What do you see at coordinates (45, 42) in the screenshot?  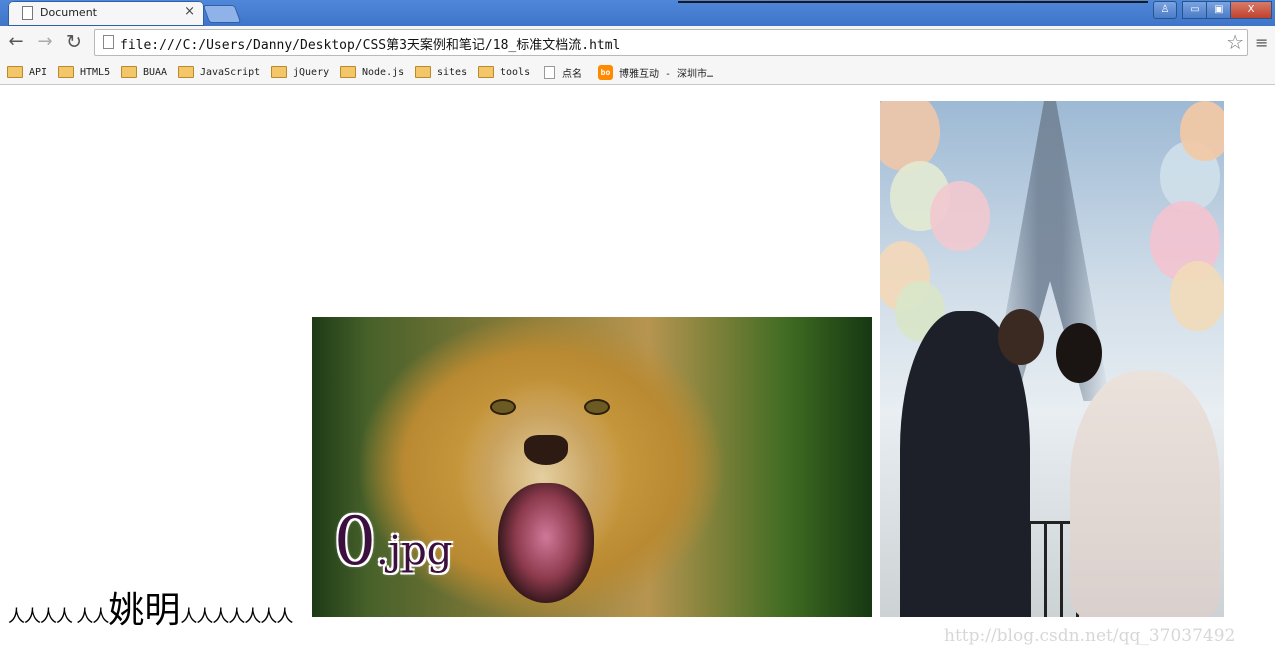 I see `forward-button: →` at bounding box center [45, 42].